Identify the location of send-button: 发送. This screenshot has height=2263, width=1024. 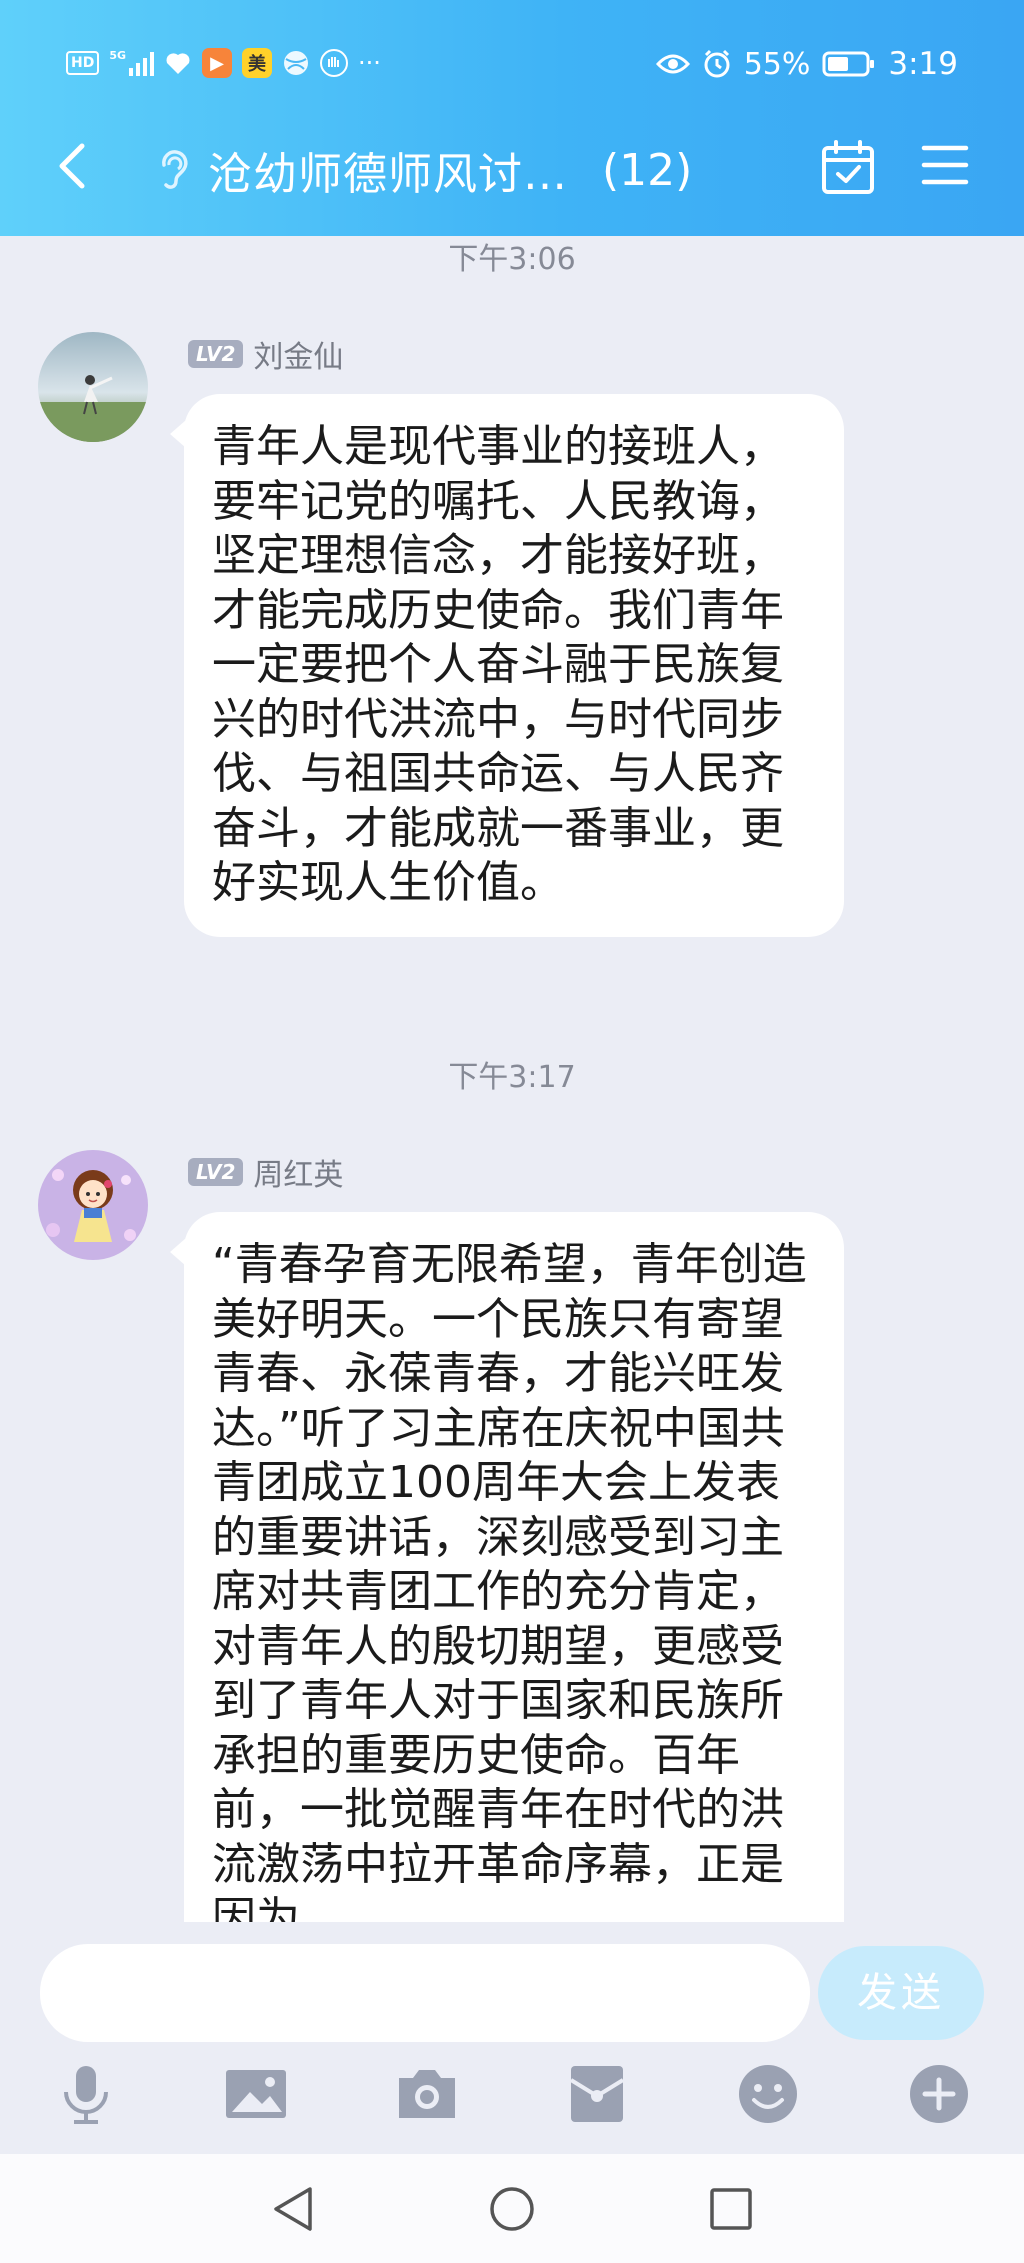
(901, 1993).